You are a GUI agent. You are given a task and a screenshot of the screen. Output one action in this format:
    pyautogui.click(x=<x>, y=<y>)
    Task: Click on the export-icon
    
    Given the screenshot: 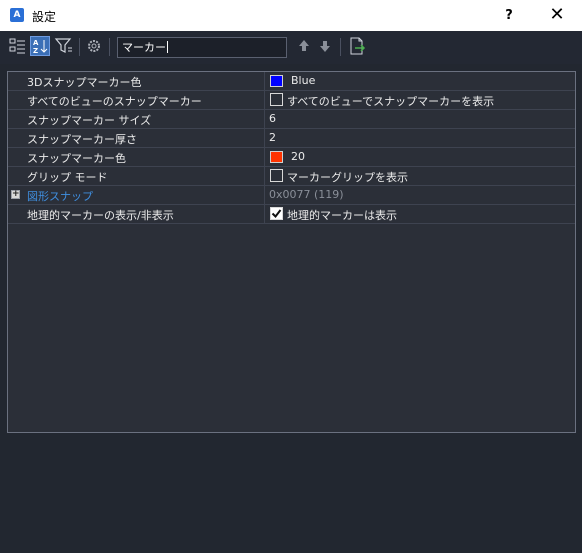 What is the action you would take?
    pyautogui.click(x=357, y=46)
    